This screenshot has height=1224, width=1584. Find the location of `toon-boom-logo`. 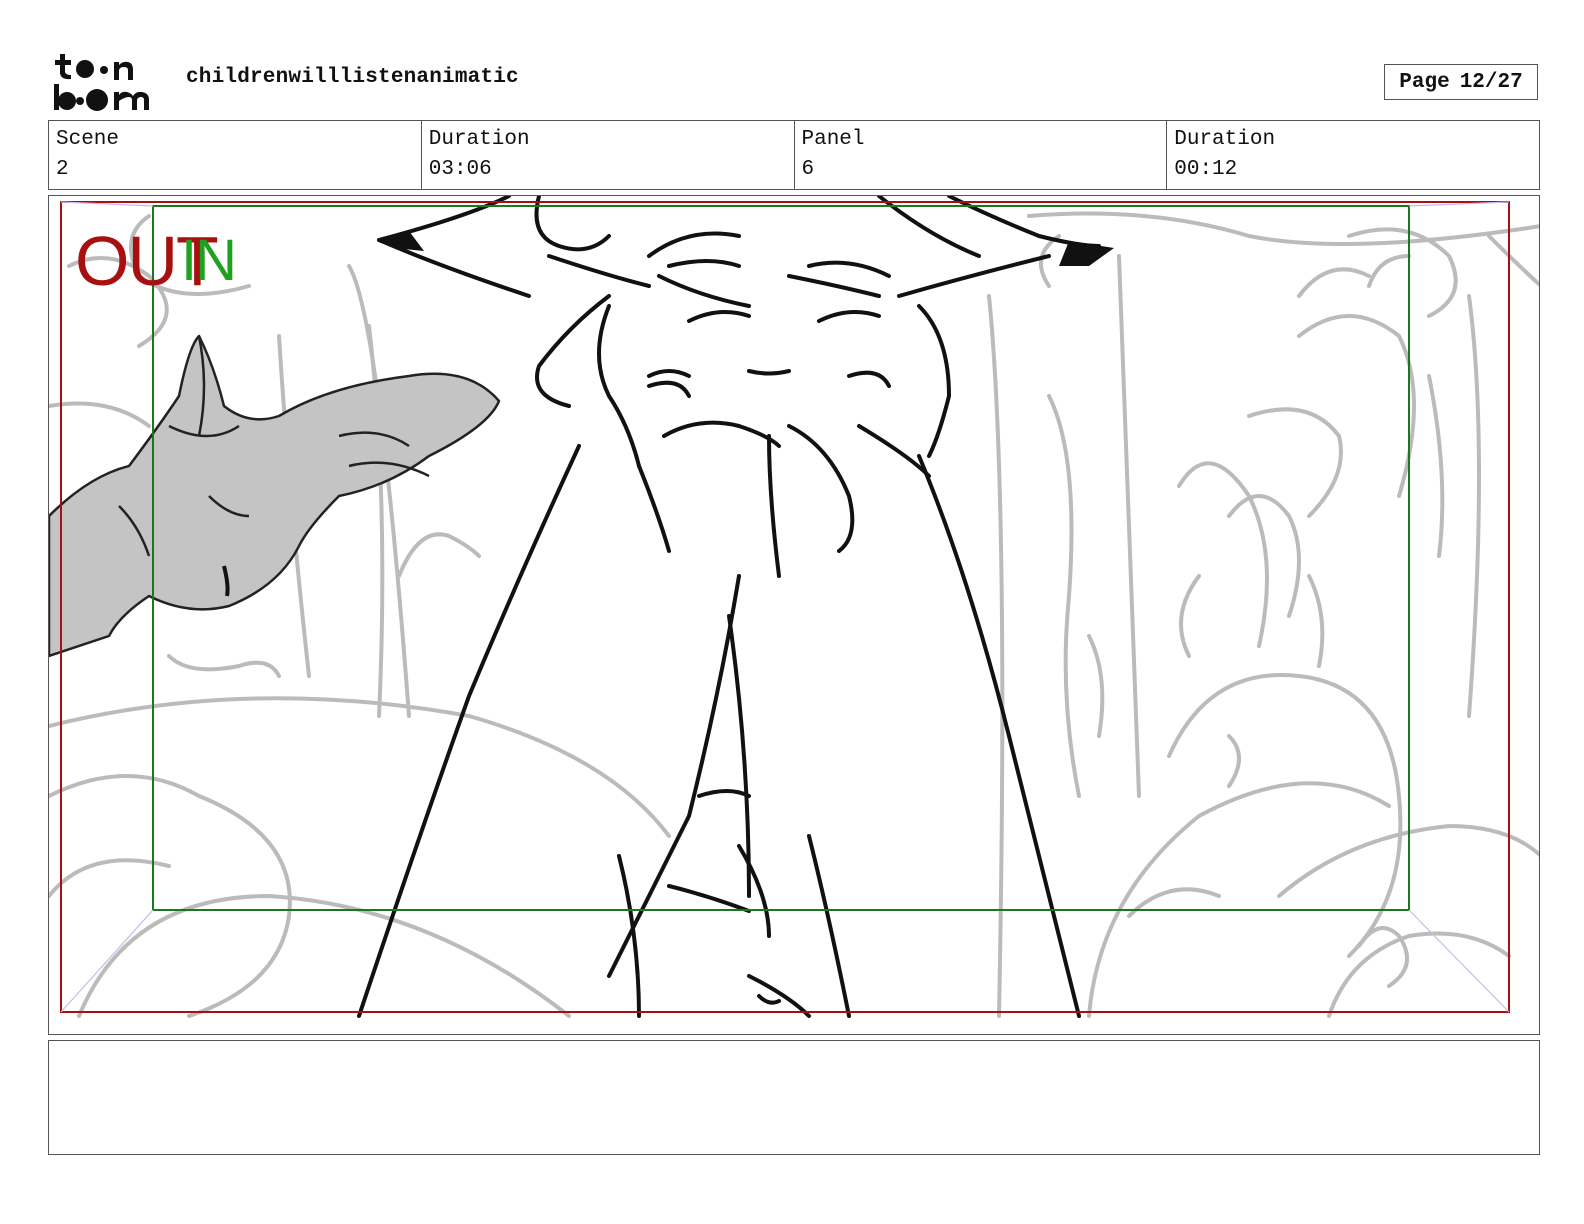

toon-boom-logo is located at coordinates (101, 82).